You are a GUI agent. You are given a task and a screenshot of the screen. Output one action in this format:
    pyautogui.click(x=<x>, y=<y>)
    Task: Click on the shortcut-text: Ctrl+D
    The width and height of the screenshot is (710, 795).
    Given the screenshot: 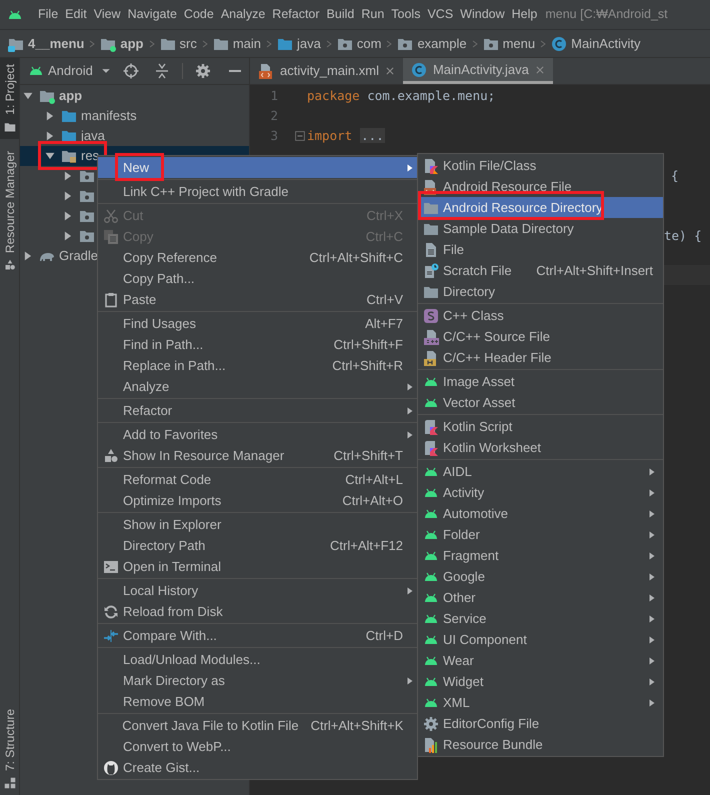 What is the action you would take?
    pyautogui.click(x=384, y=635)
    